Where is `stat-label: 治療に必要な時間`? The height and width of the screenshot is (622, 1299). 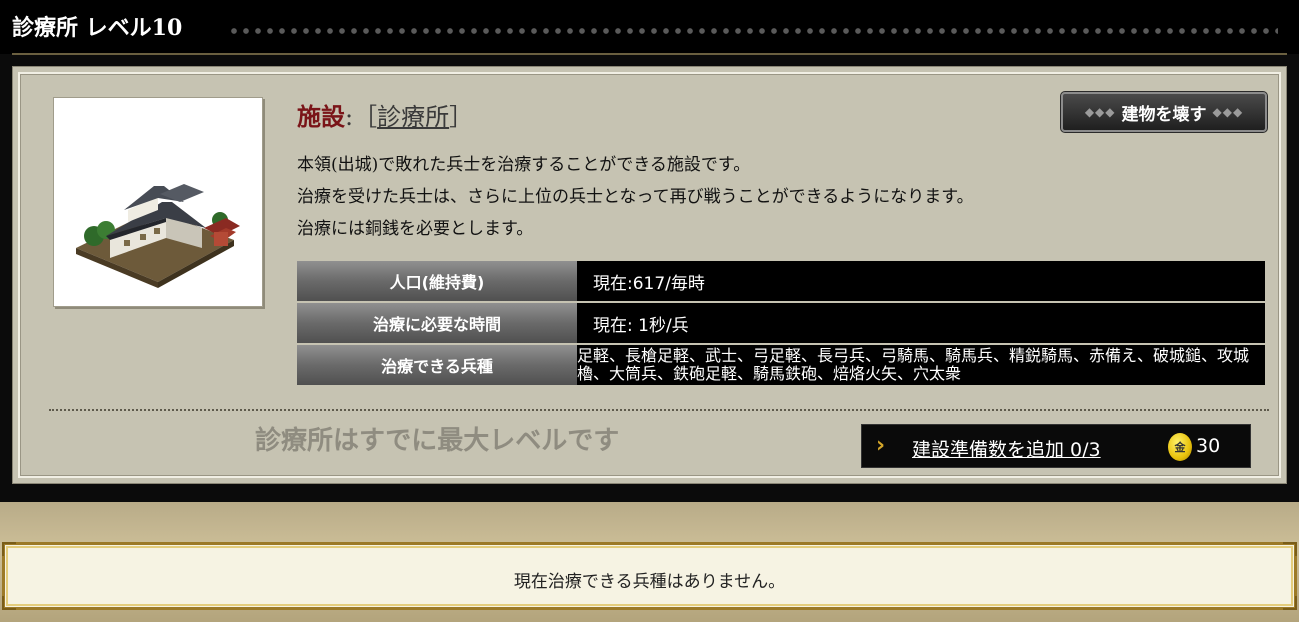
stat-label: 治療に必要な時間 is located at coordinates (437, 324).